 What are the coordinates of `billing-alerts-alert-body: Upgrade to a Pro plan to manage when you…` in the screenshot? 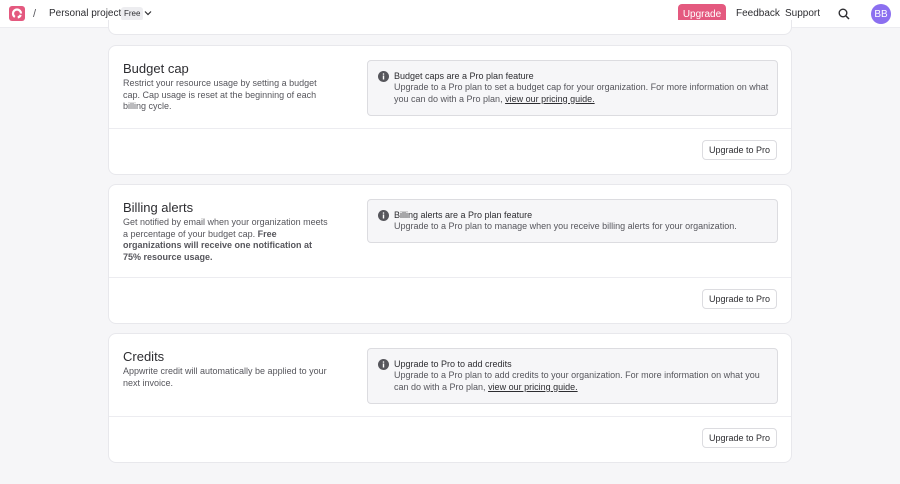 It's located at (565, 226).